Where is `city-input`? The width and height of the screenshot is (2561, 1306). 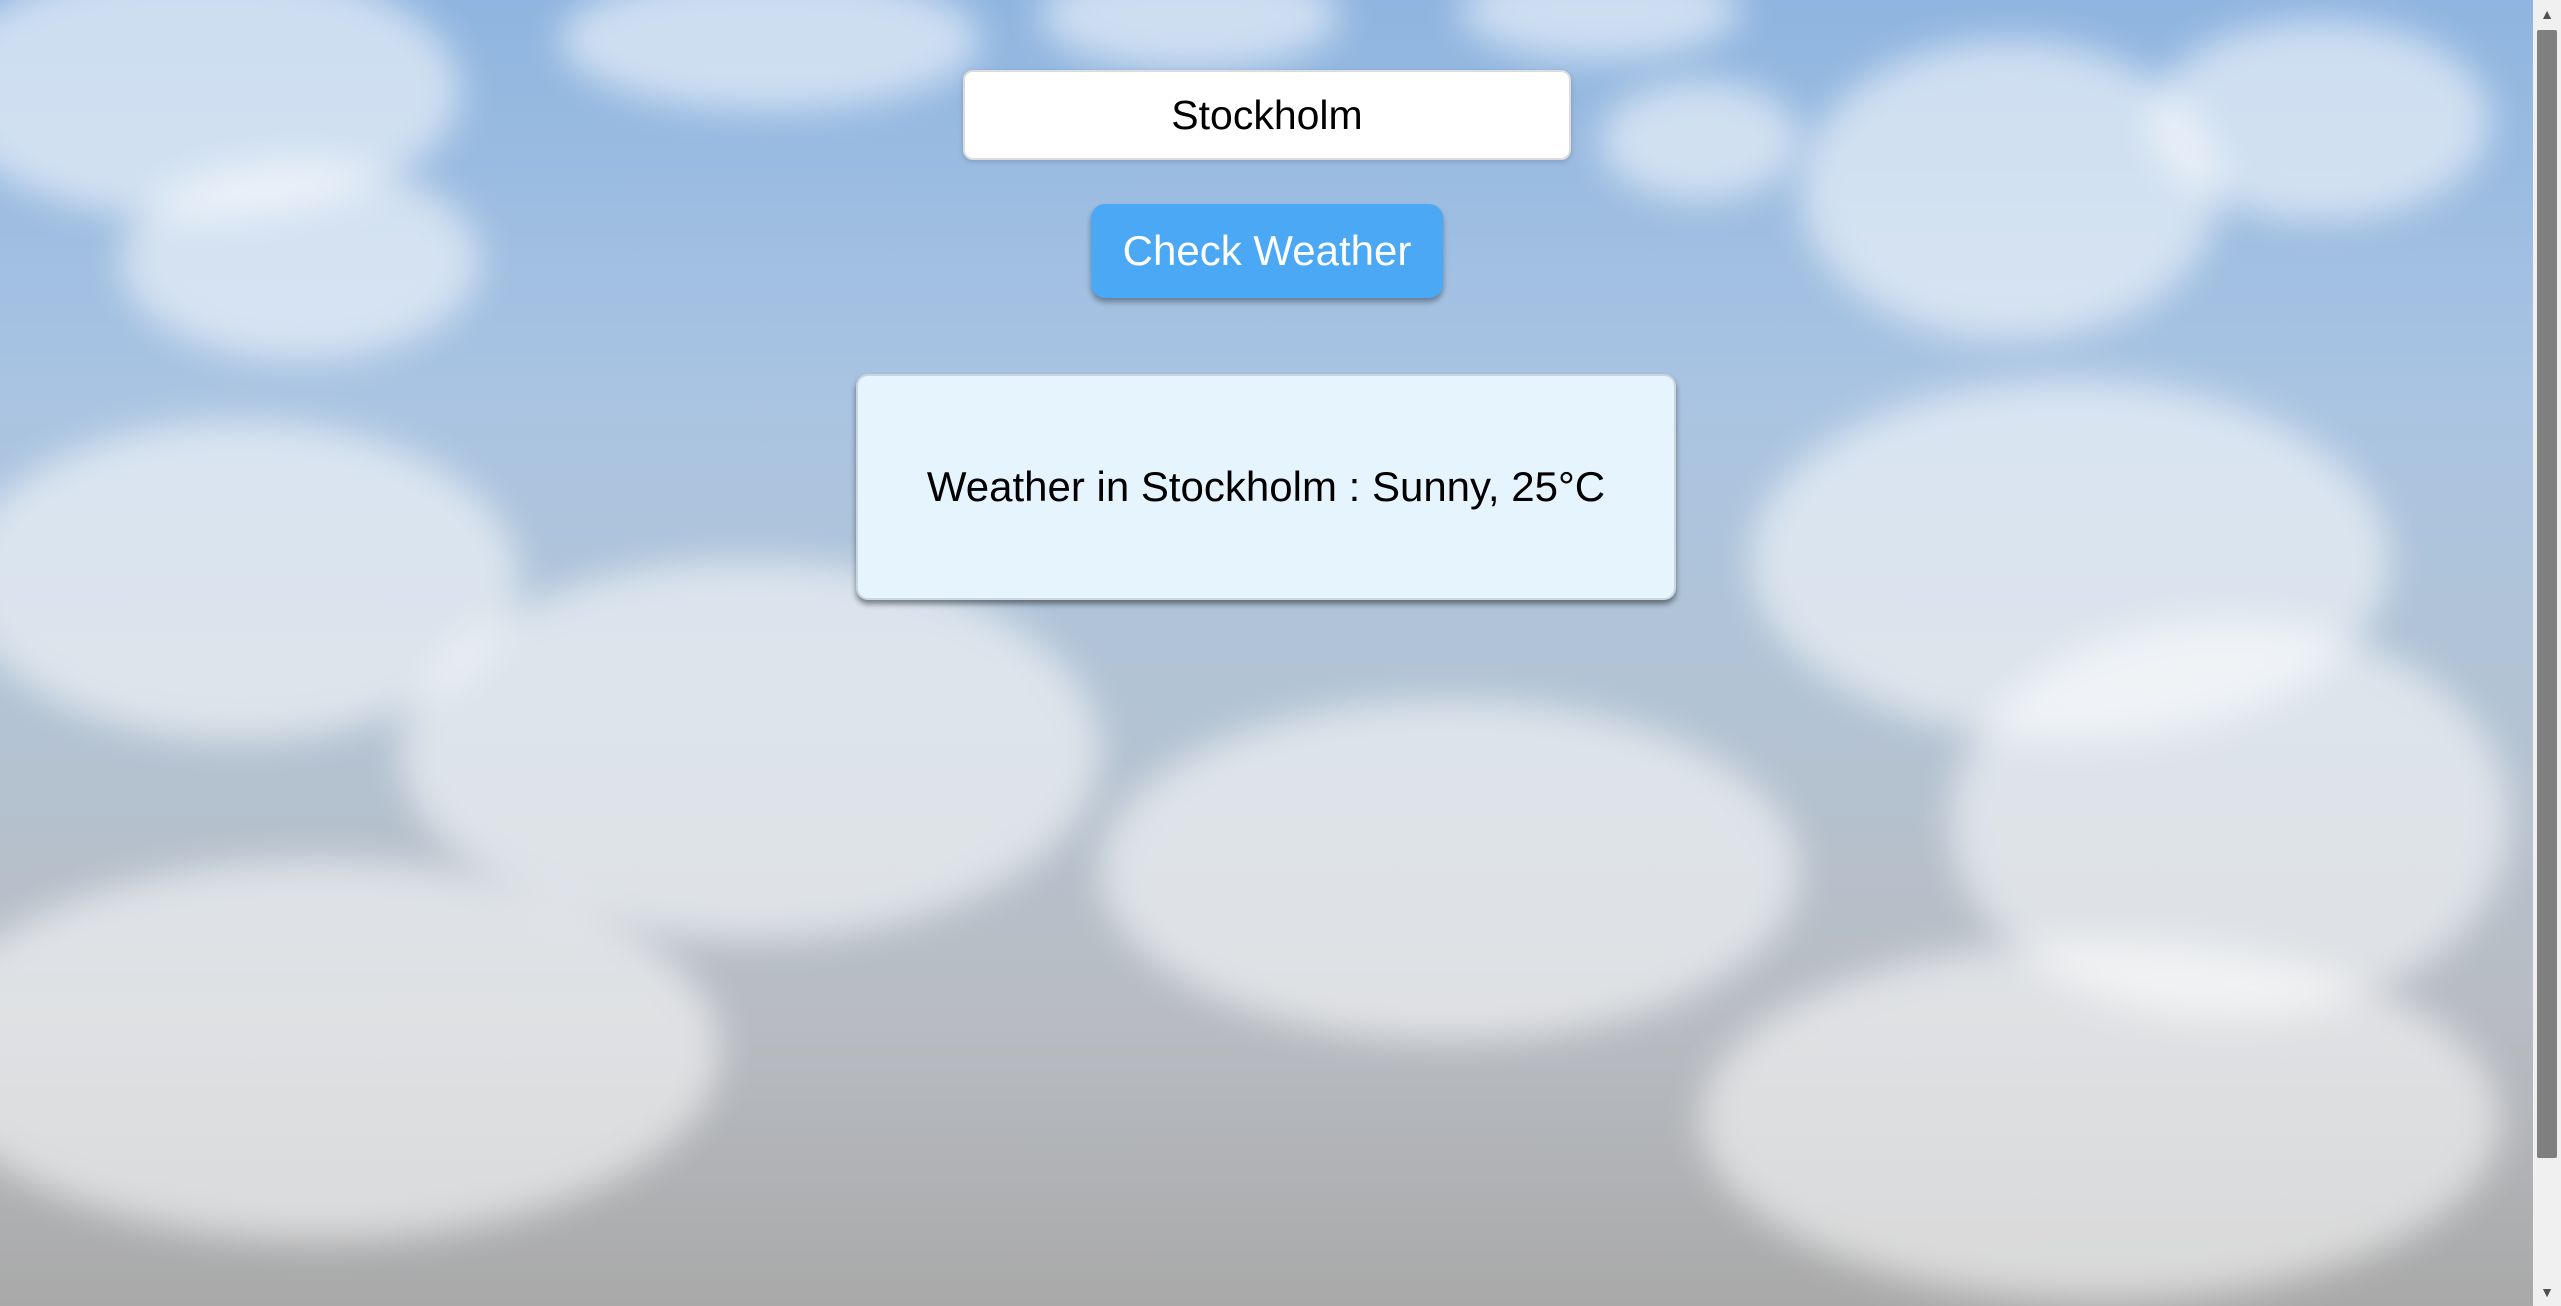 city-input is located at coordinates (1267, 115).